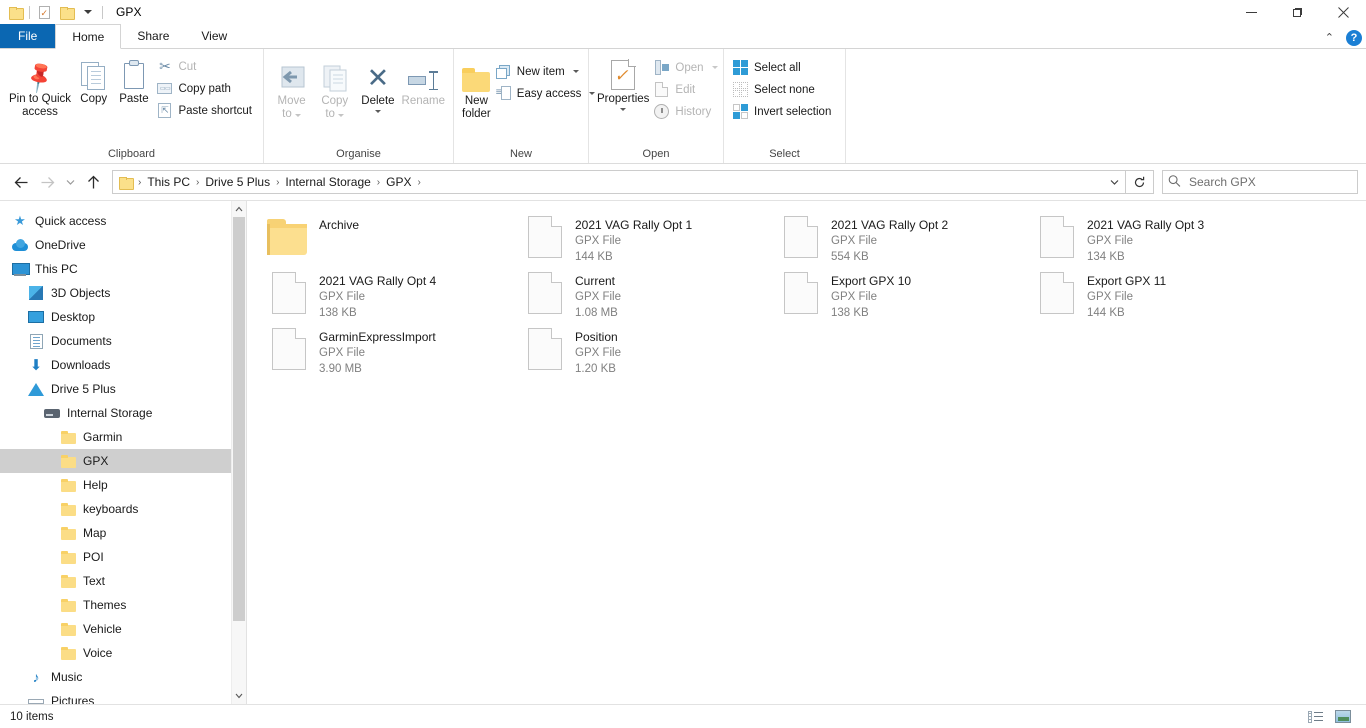 The height and width of the screenshot is (728, 1366). Describe the element at coordinates (686, 67) in the screenshot. I see `open-button: Open` at that location.